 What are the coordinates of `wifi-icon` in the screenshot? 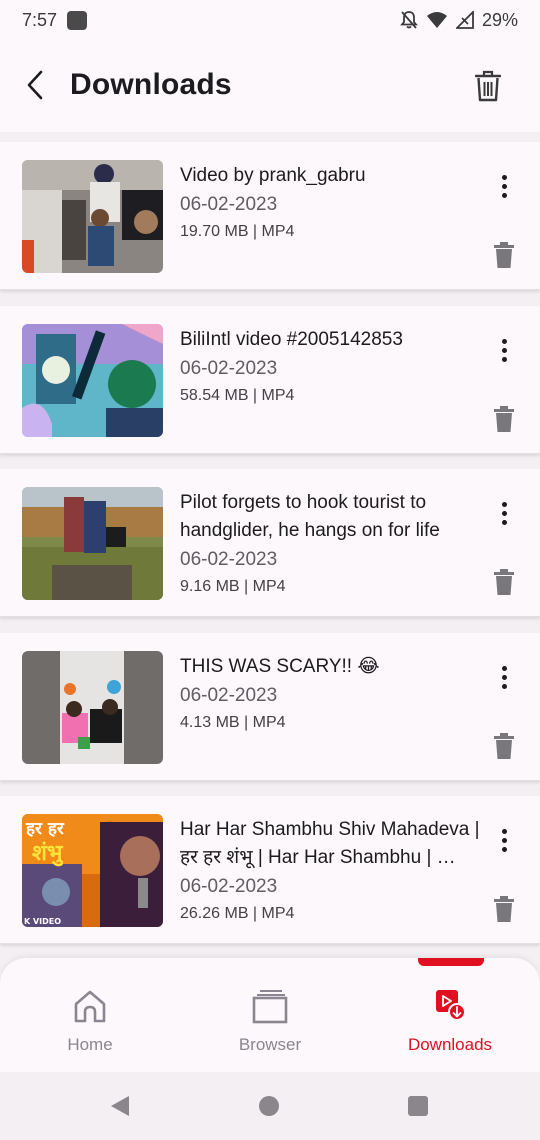 It's located at (436, 20).